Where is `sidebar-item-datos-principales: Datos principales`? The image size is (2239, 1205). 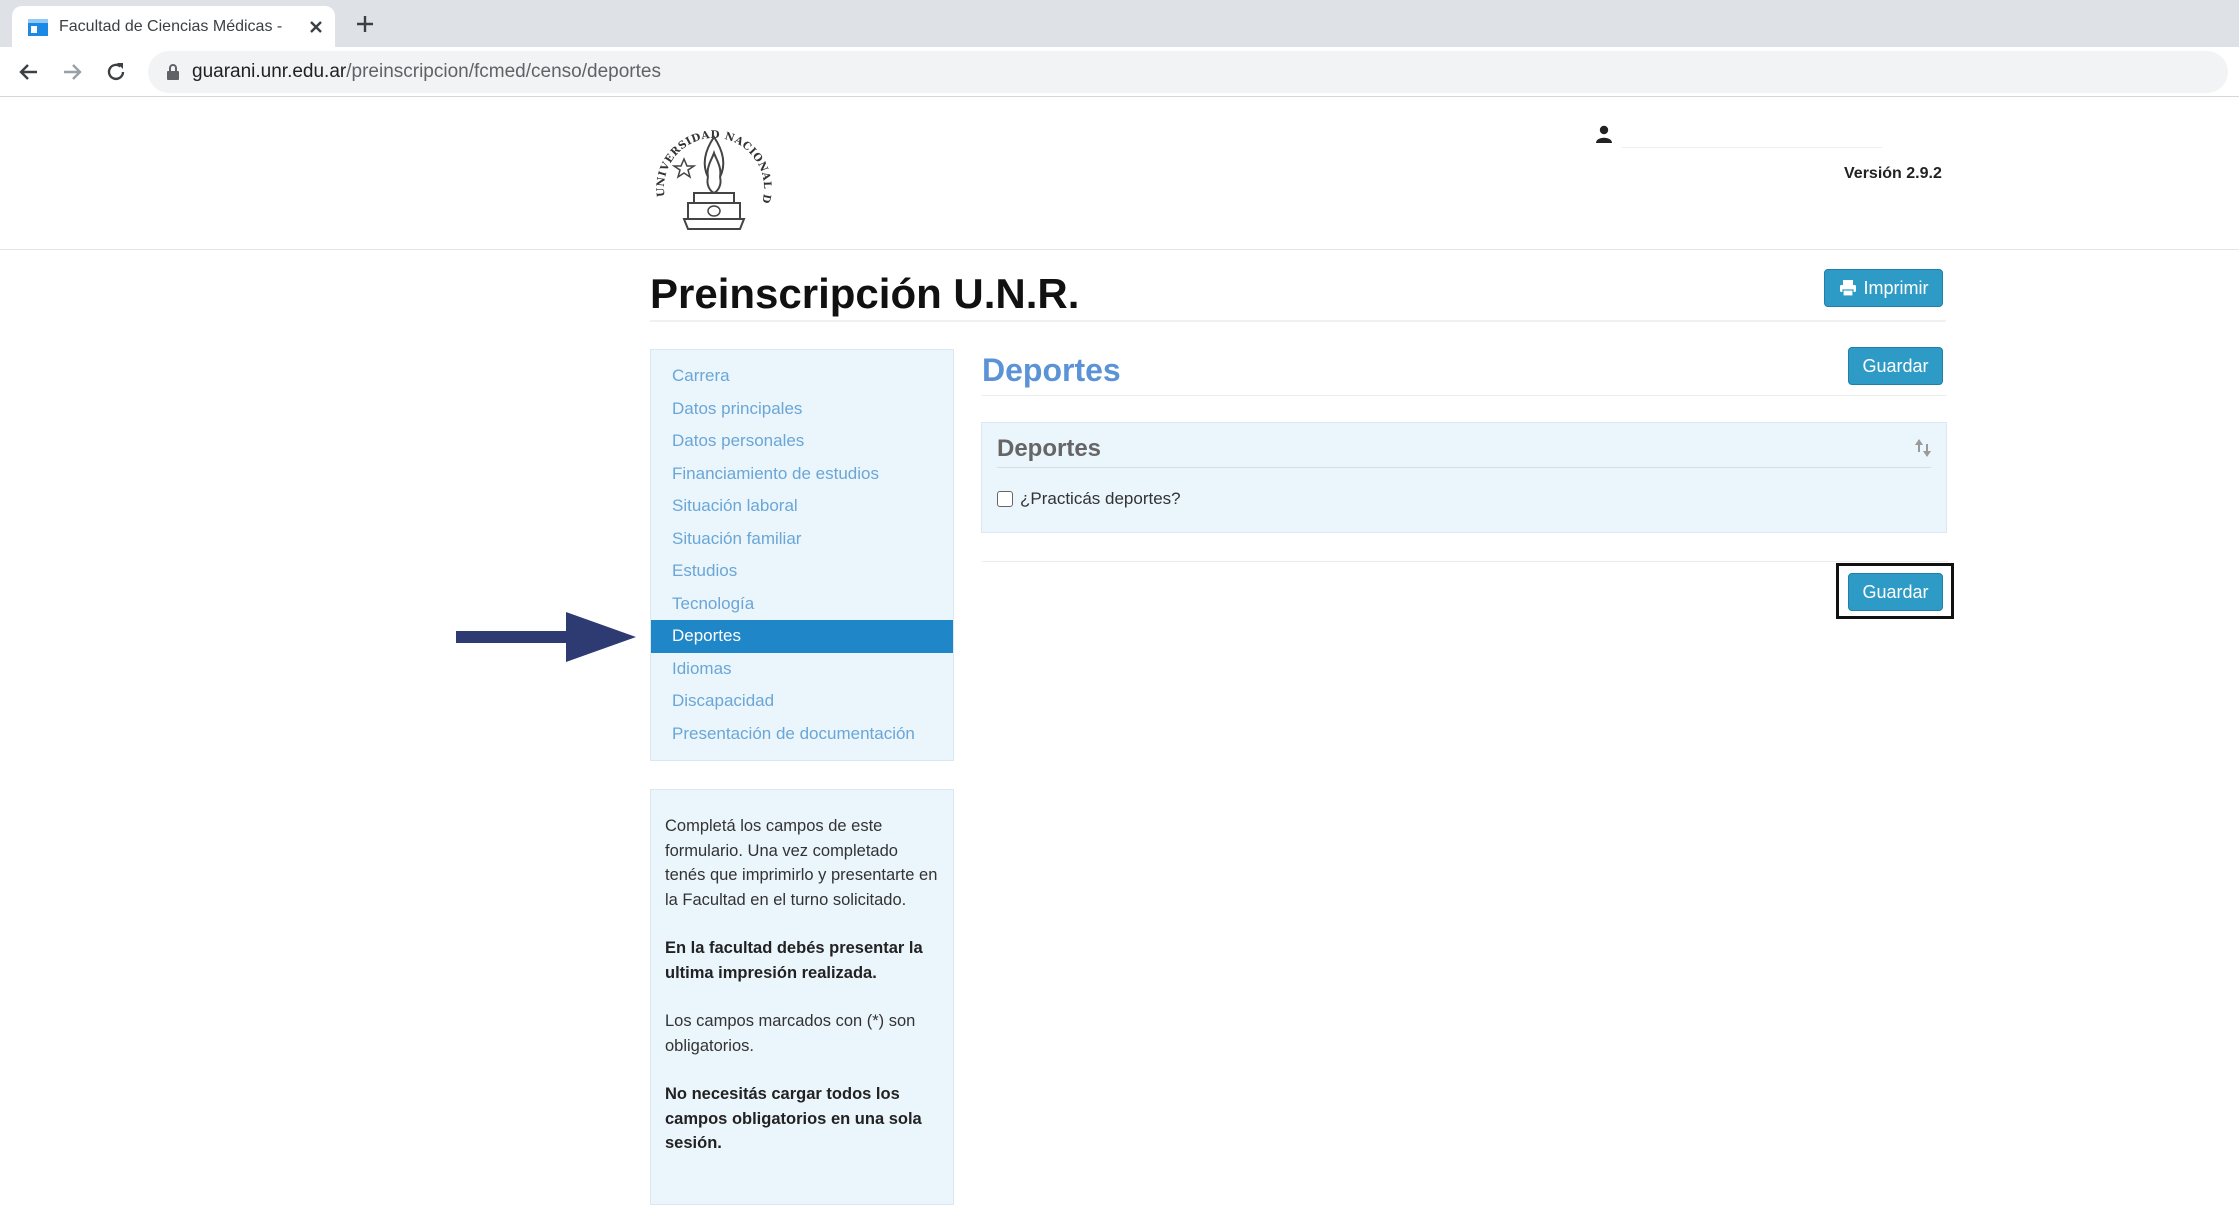
sidebar-item-datos-principales: Datos principales is located at coordinates (802, 409).